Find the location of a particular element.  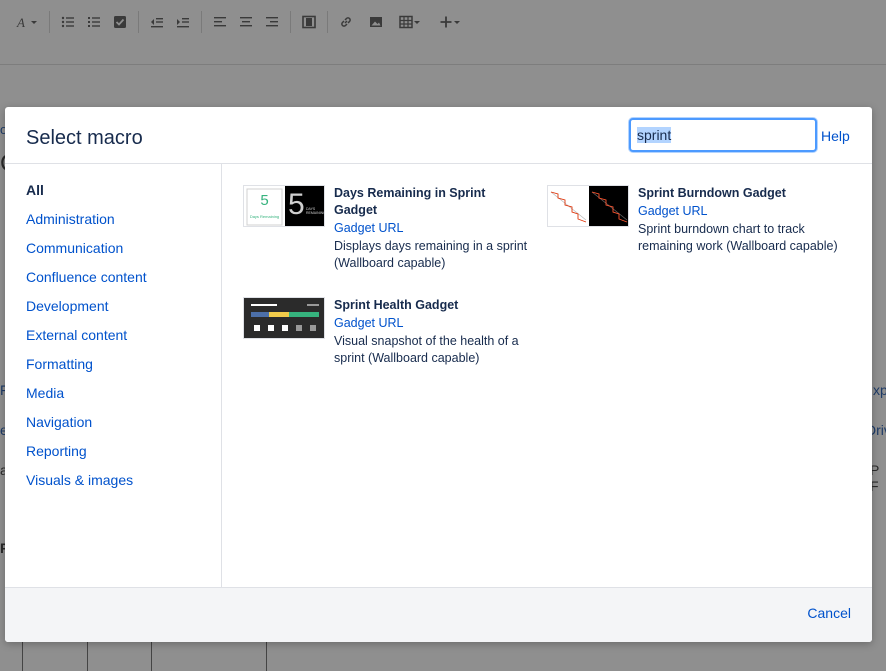

numbered-list-icon is located at coordinates (94, 22).